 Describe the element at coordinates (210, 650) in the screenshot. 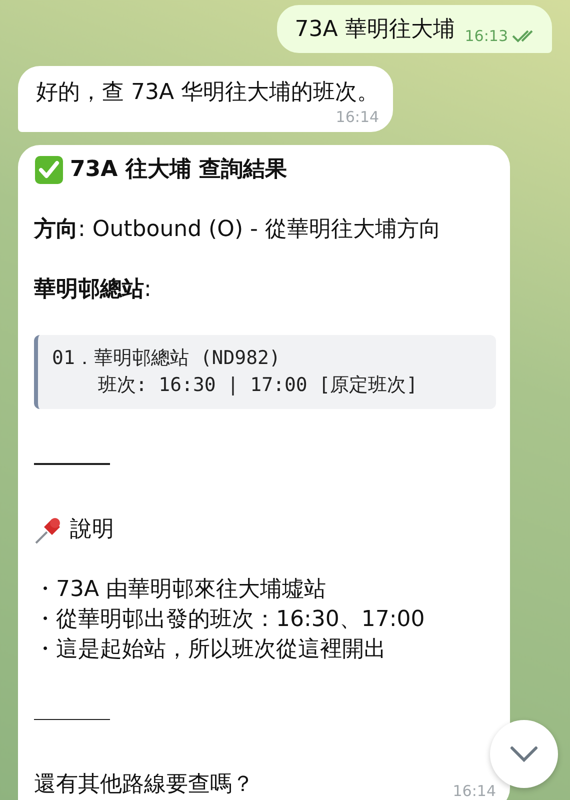

I see `bullet-item: ・這是起始站，所以班次從這裡開出` at that location.